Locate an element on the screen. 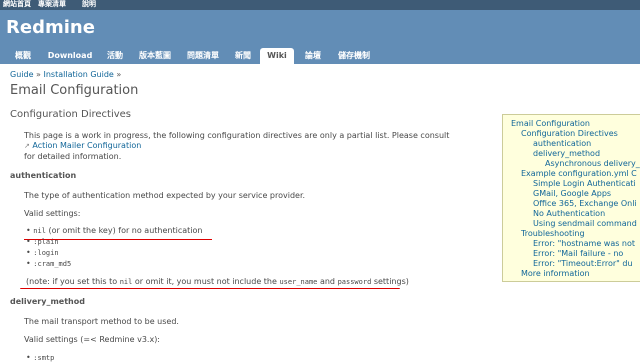  toc-item: More information is located at coordinates (555, 273).